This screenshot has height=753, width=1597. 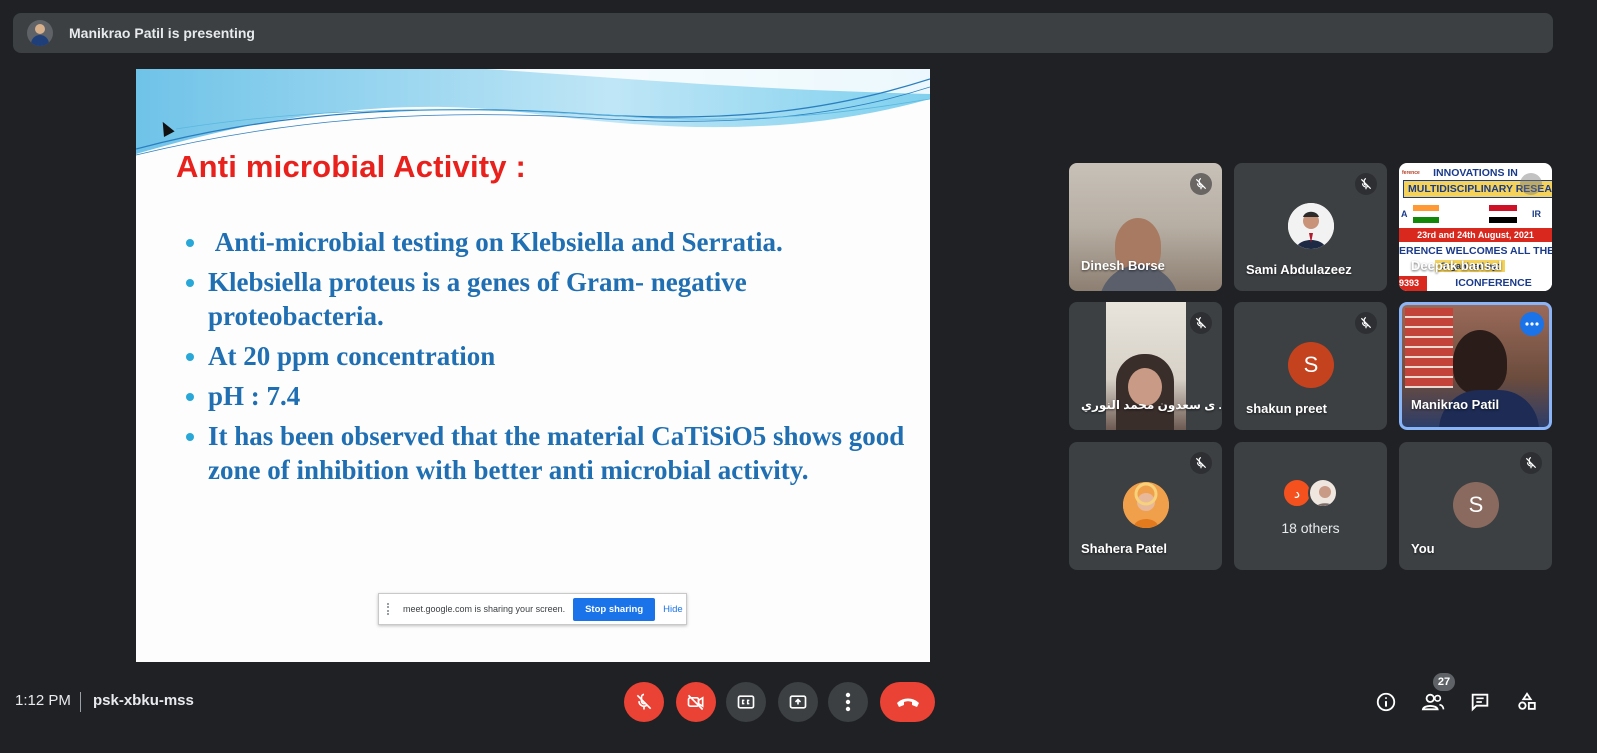 I want to click on microphone-toggle-button, so click(x=644, y=702).